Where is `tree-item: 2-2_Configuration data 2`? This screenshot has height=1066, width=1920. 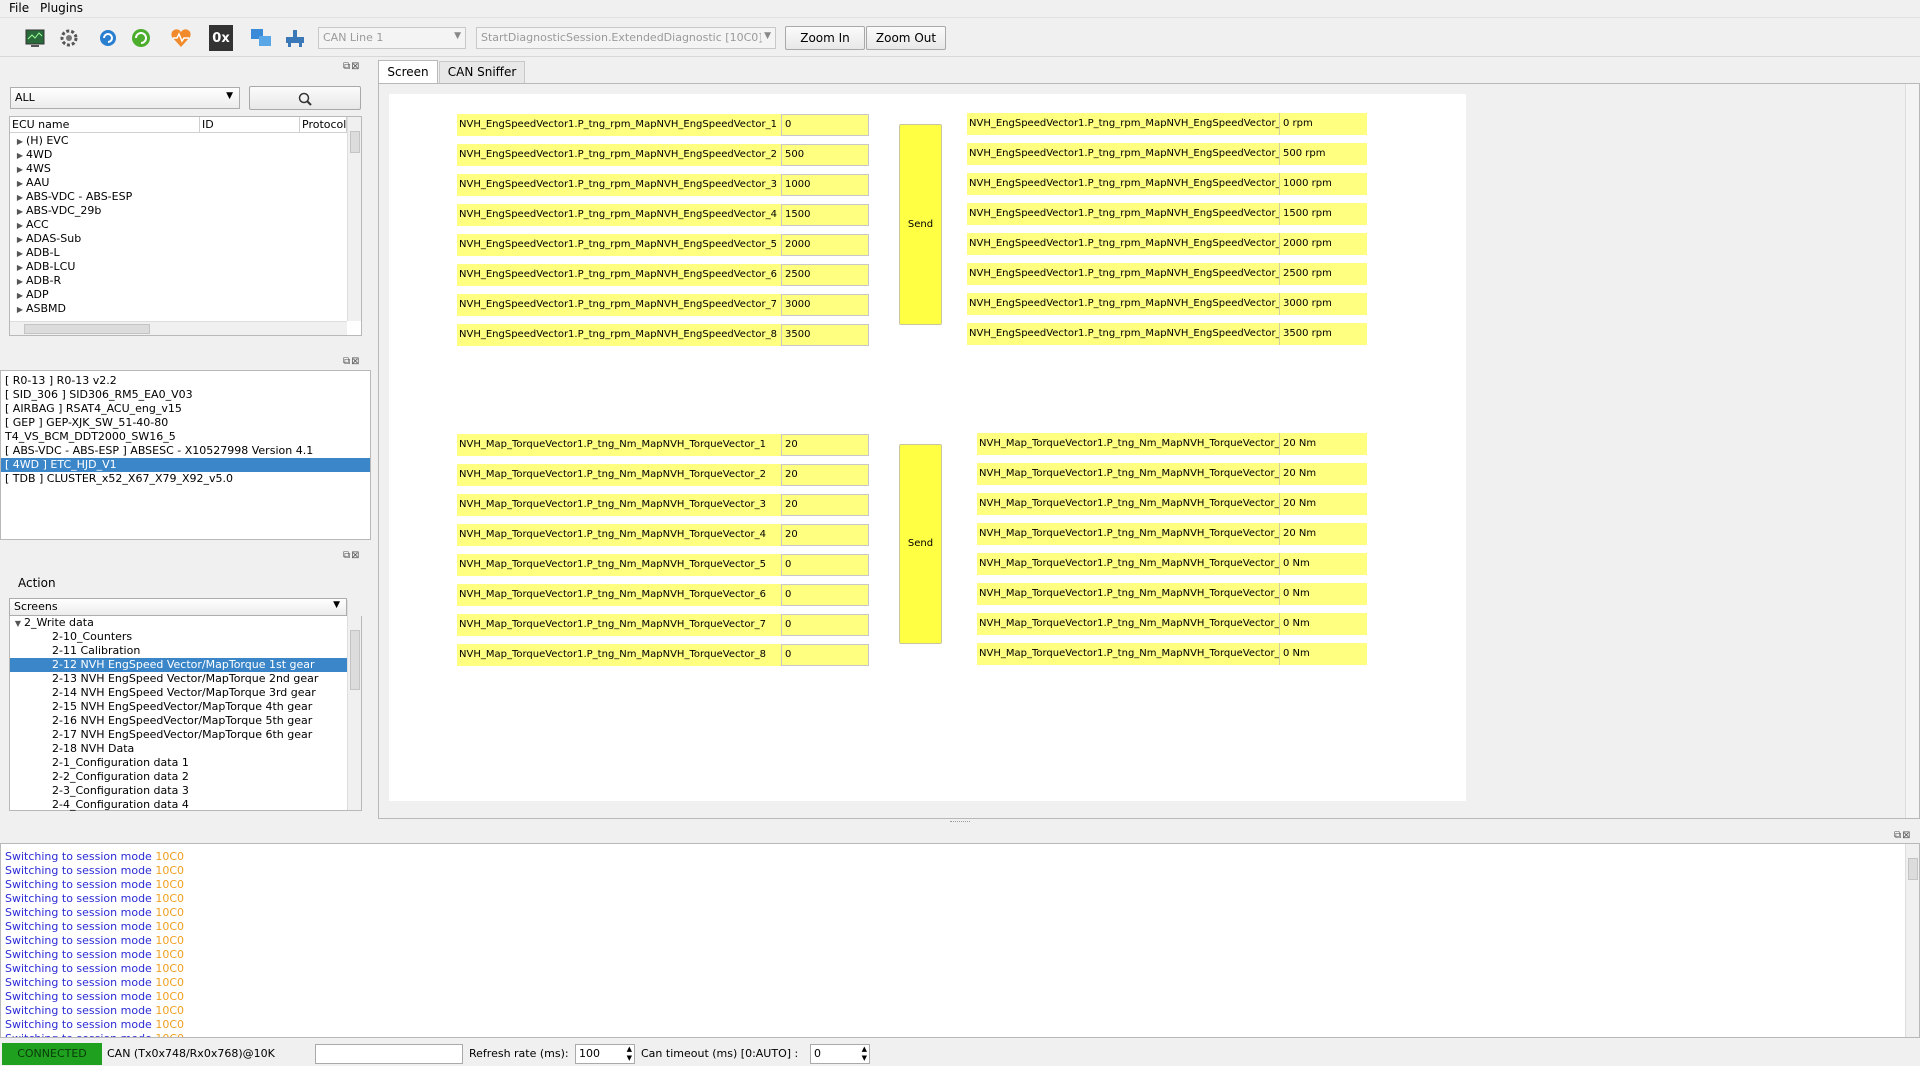 tree-item: 2-2_Configuration data 2 is located at coordinates (120, 777).